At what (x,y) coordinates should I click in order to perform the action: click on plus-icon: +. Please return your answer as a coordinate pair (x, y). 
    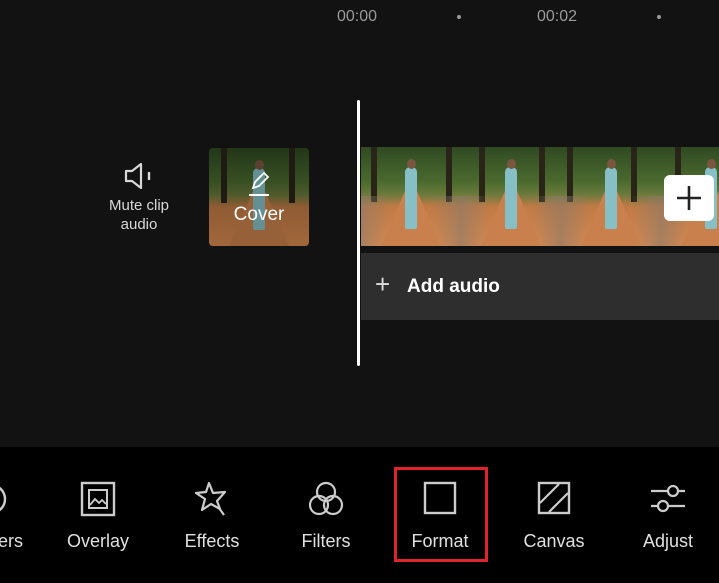
    Looking at the image, I should click on (383, 283).